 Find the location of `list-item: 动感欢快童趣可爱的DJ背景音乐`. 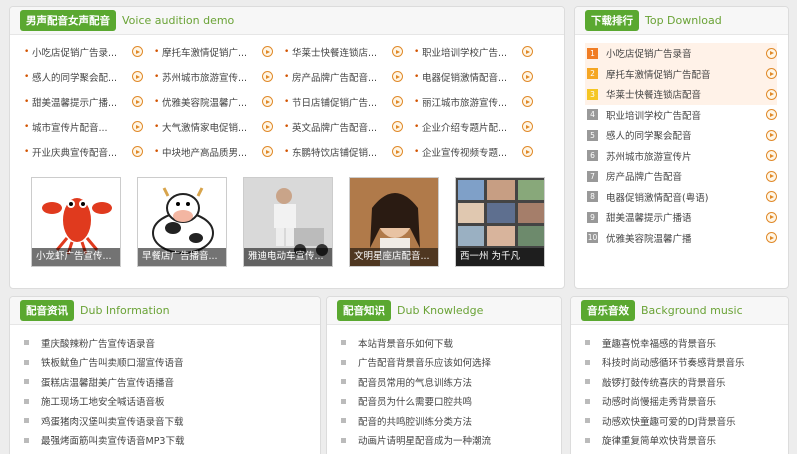

list-item: 动感欢快童趣可爱的DJ背景音乐 is located at coordinates (665, 421).